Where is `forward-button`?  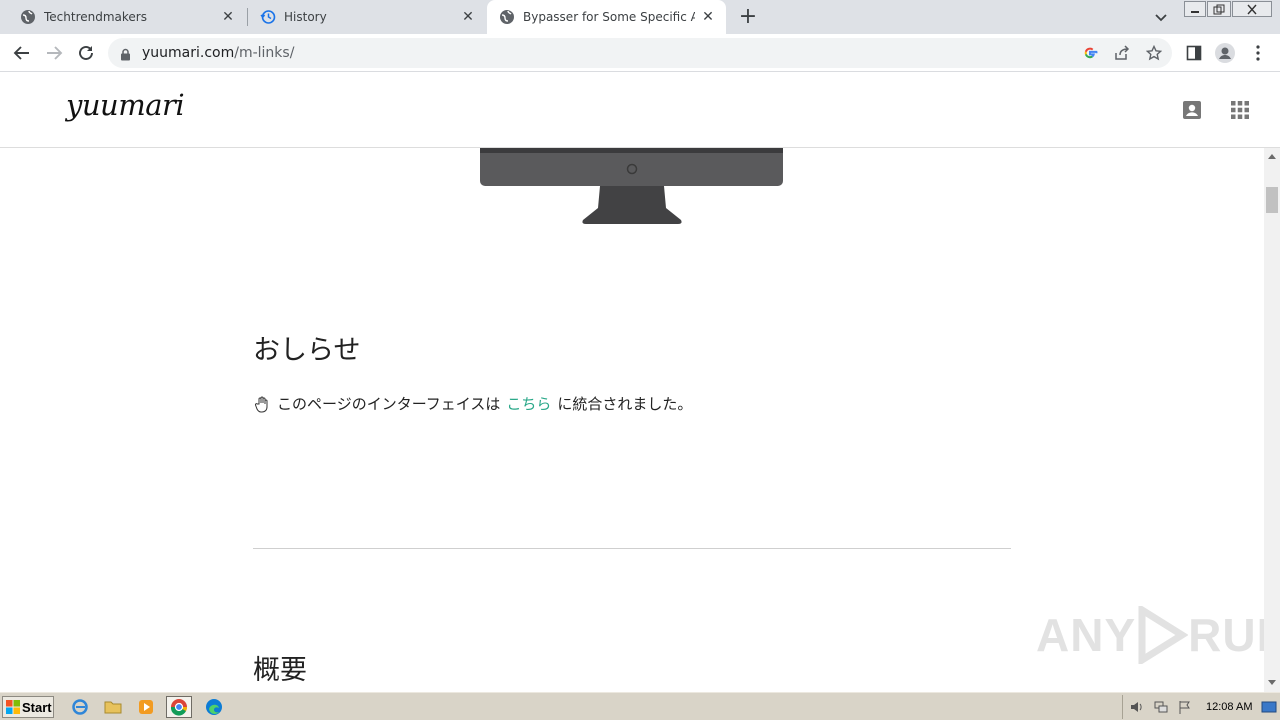
forward-button is located at coordinates (54, 53).